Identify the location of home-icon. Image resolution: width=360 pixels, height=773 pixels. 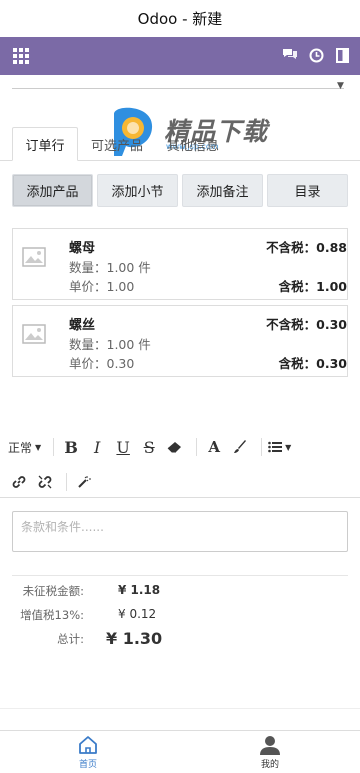
(88, 745).